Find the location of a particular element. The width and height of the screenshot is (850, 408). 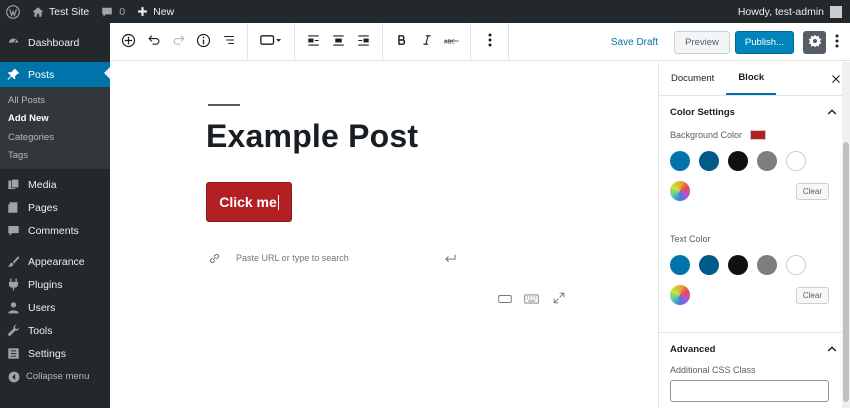

align-right-icon is located at coordinates (363, 42).